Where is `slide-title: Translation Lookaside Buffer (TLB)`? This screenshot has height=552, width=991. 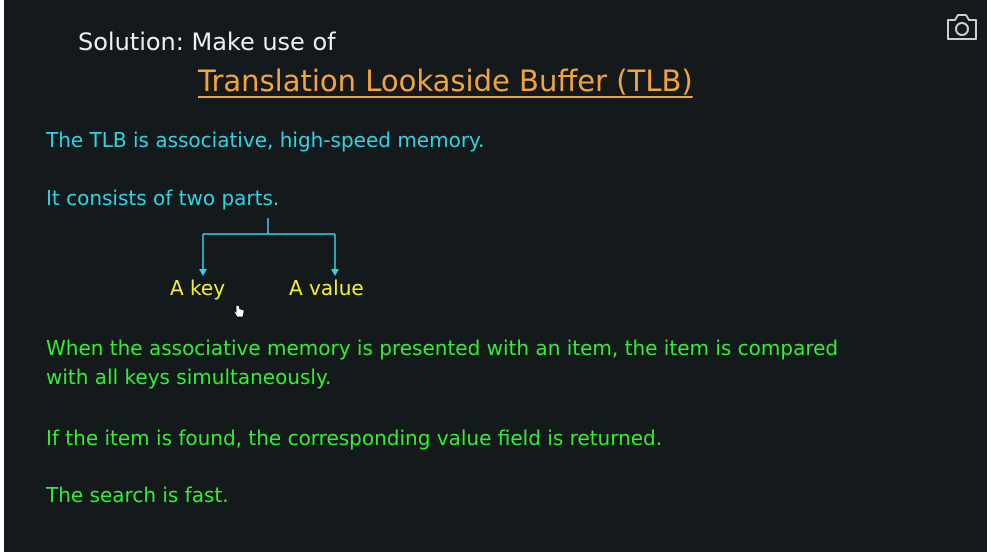
slide-title: Translation Lookaside Buffer (TLB) is located at coordinates (445, 81).